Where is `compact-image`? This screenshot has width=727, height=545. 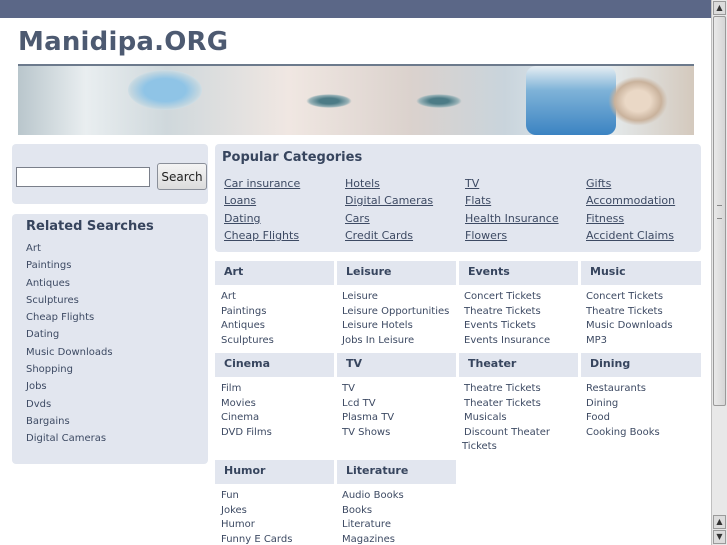
compact-image is located at coordinates (165, 90).